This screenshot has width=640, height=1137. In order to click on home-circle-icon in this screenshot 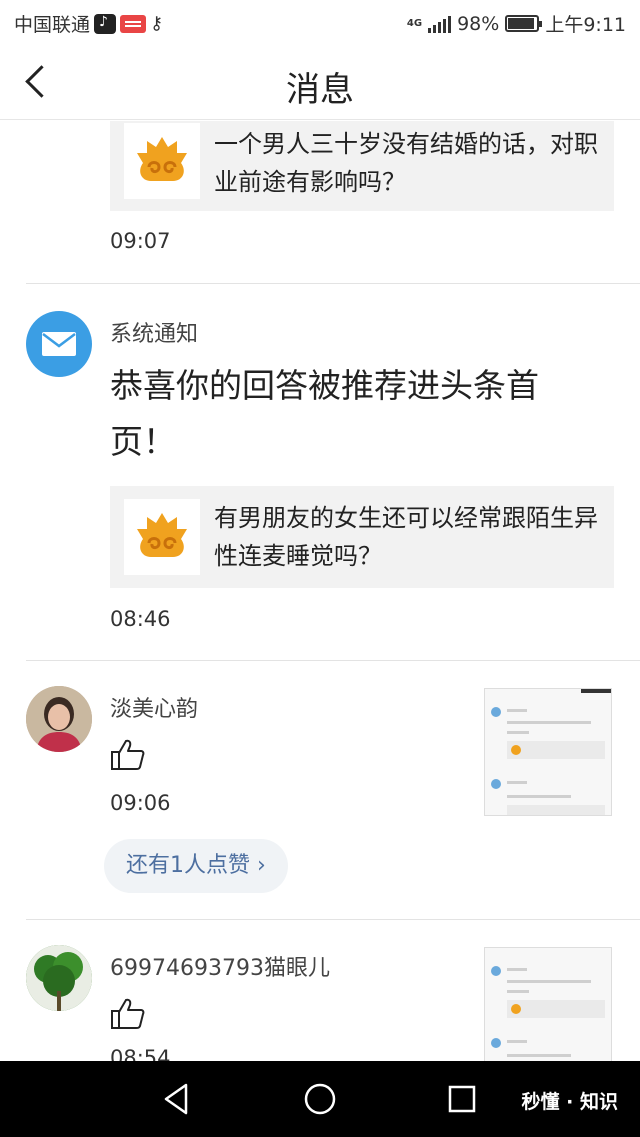, I will do `click(320, 1099)`.